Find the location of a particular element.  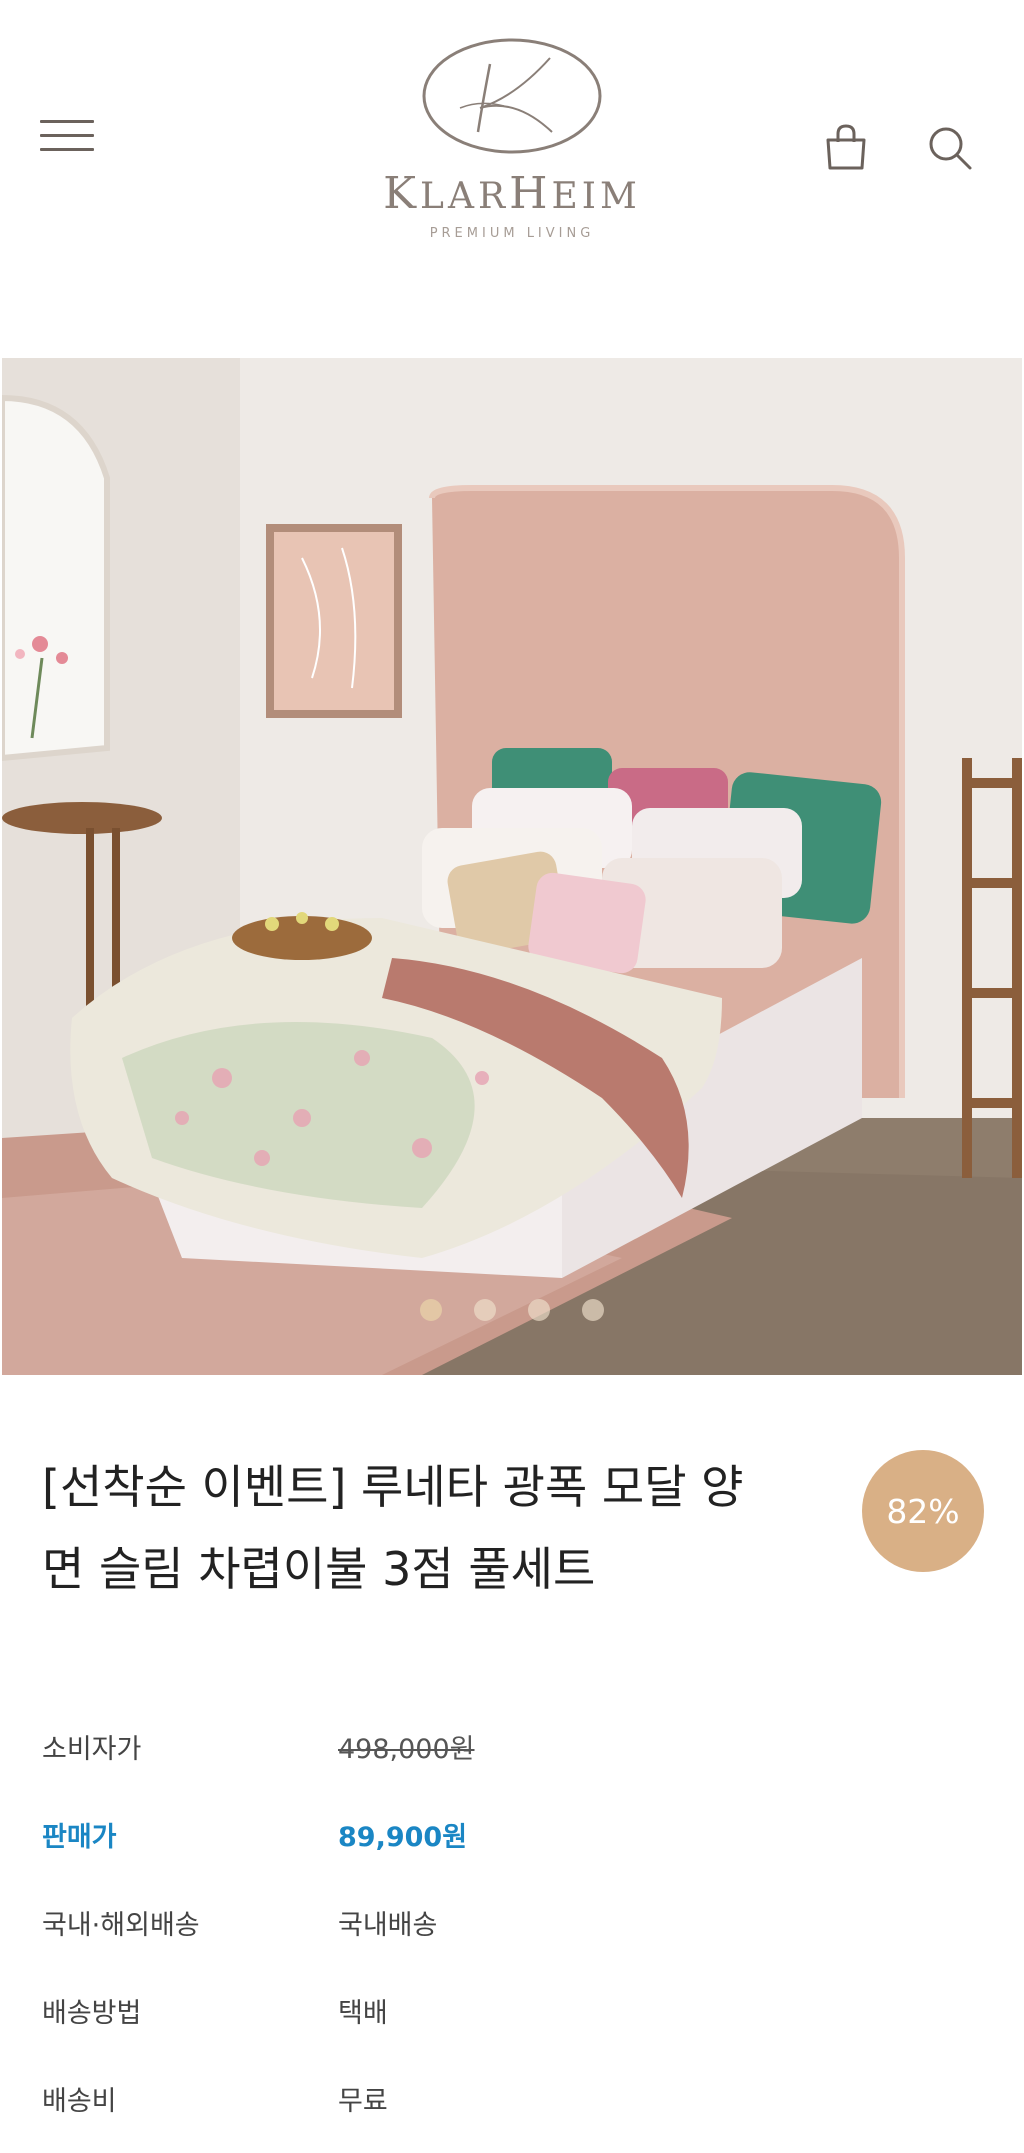

info-row-sale-price: 판매가 89,900원 is located at coordinates (512, 1834).